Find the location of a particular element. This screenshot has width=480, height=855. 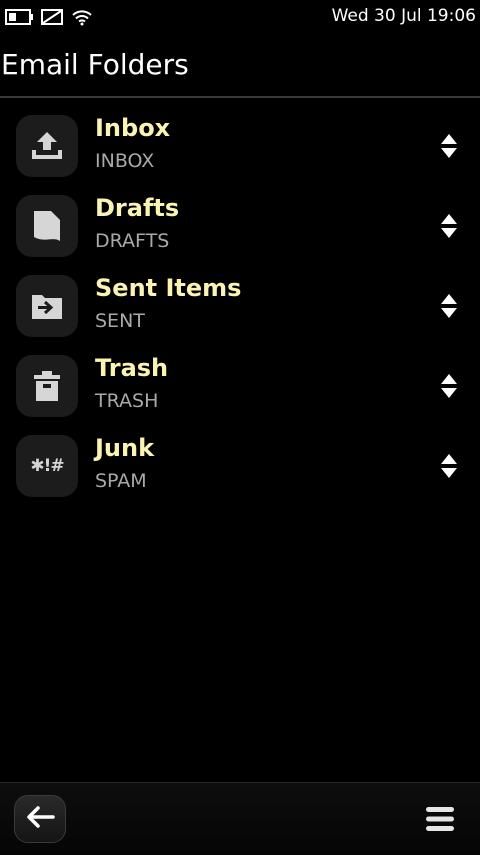

inbox-upload-icon is located at coordinates (47, 146).